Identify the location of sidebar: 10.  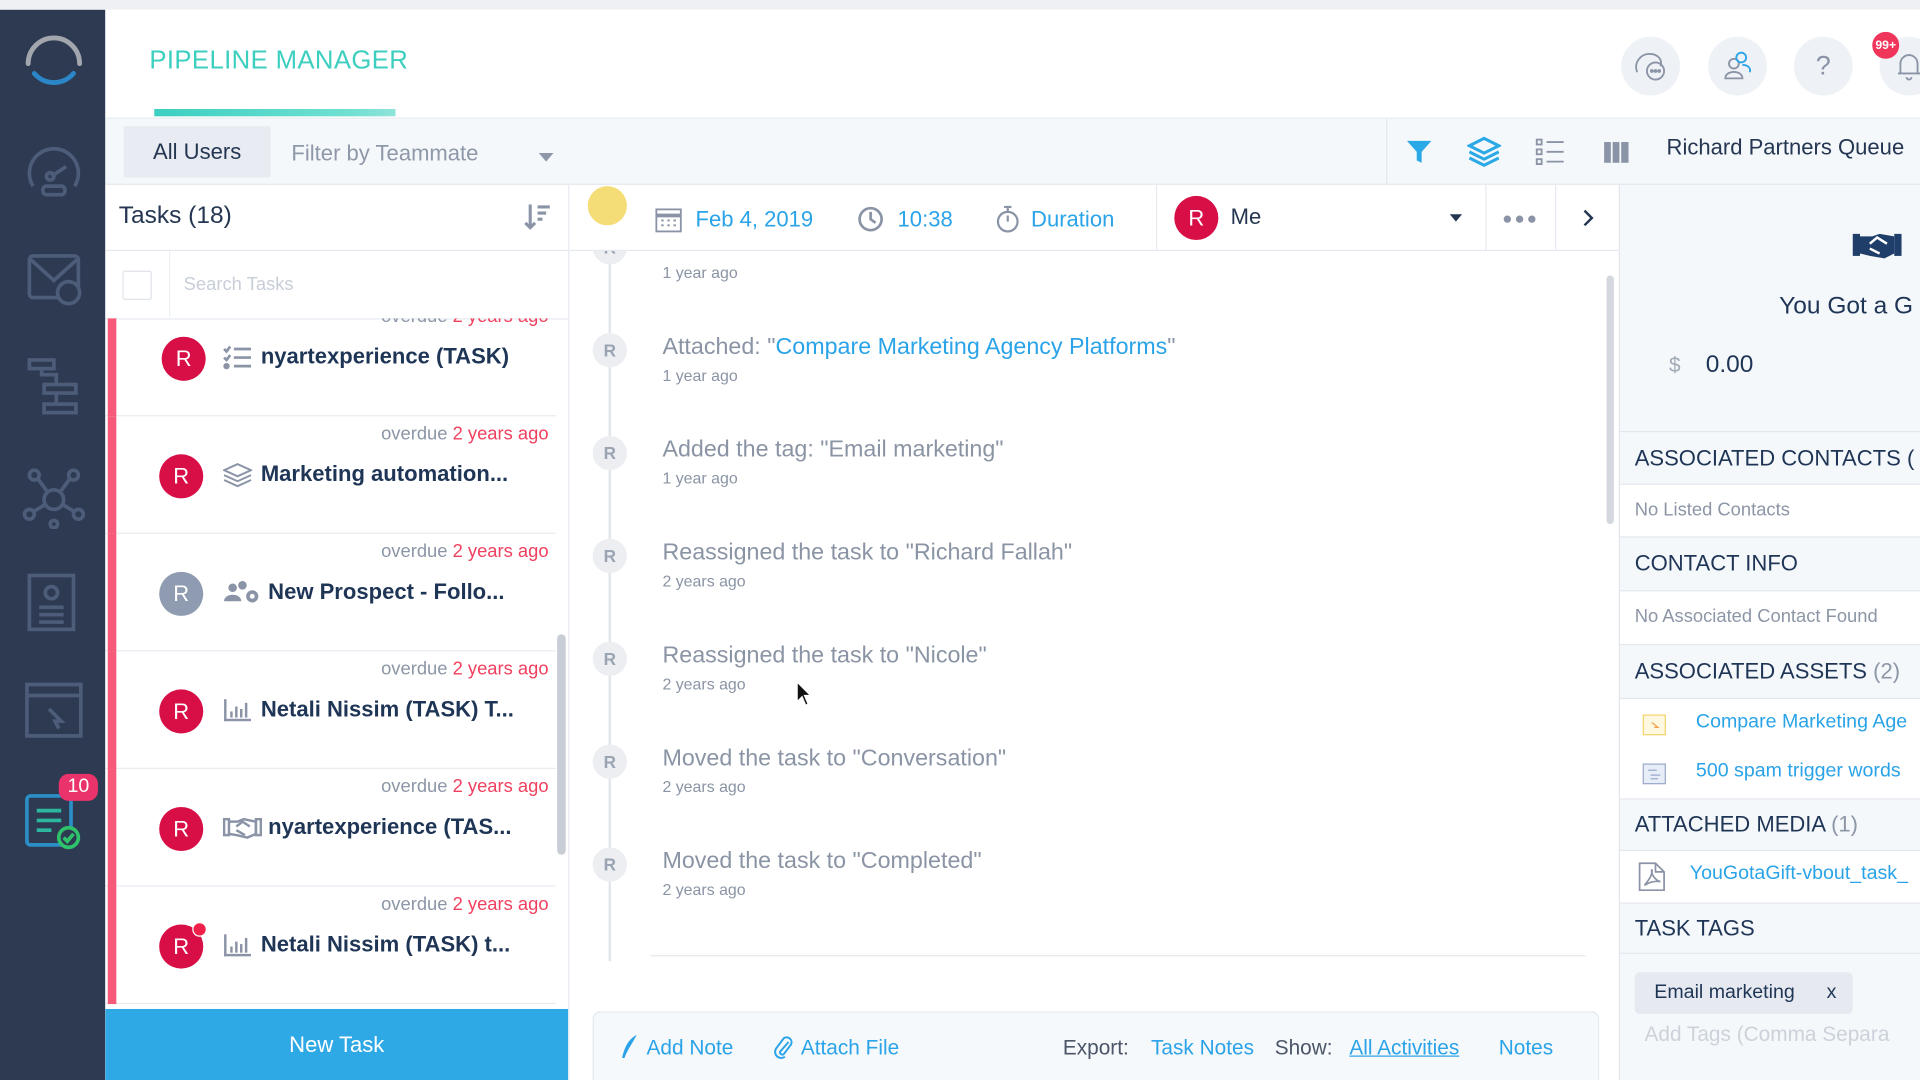
(53, 544).